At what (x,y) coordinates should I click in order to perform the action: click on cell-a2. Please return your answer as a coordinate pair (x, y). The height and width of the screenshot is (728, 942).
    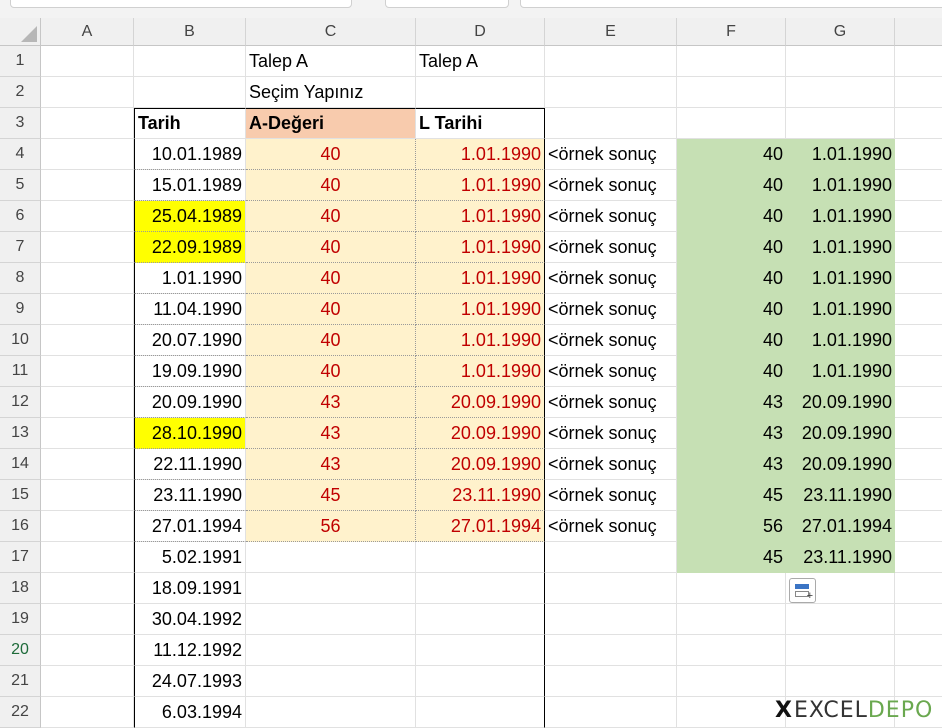
    Looking at the image, I should click on (87, 92).